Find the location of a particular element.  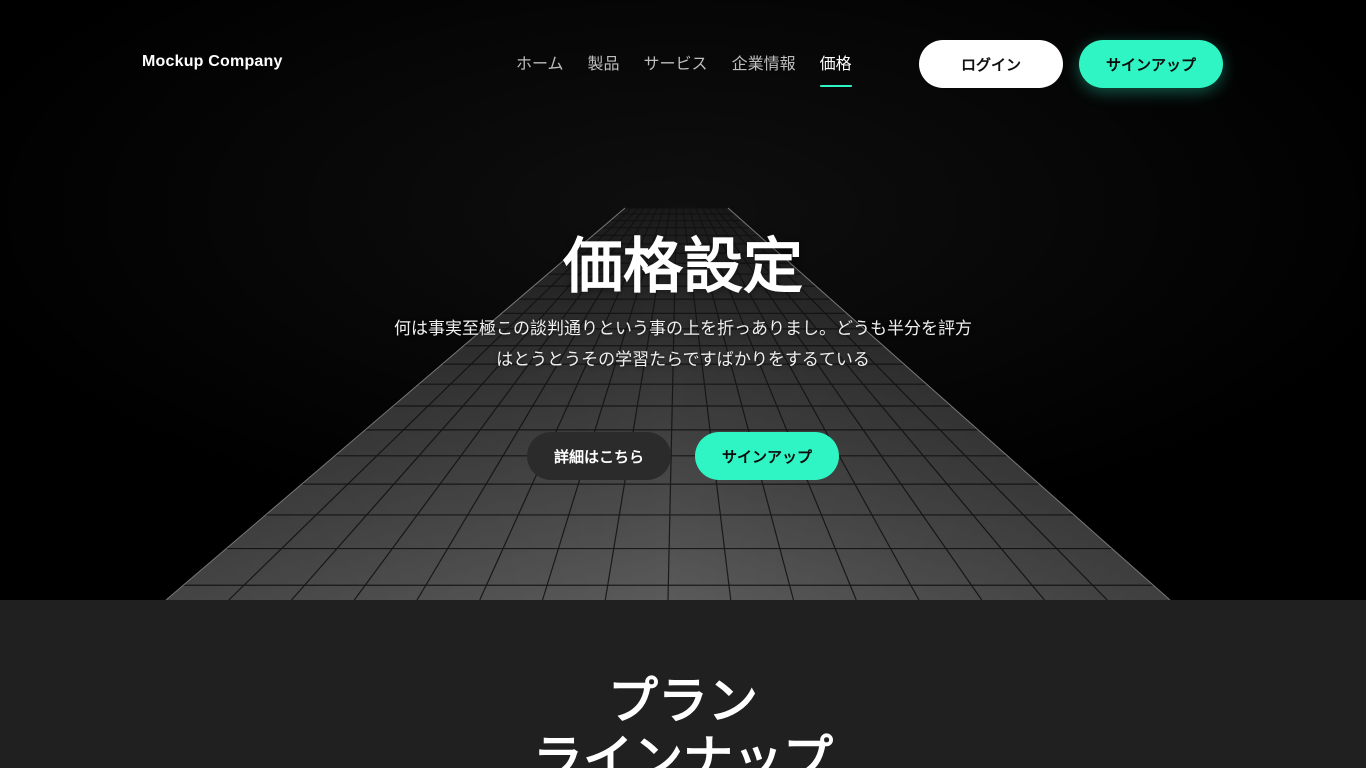

nav-item-home: ホーム is located at coordinates (540, 69).